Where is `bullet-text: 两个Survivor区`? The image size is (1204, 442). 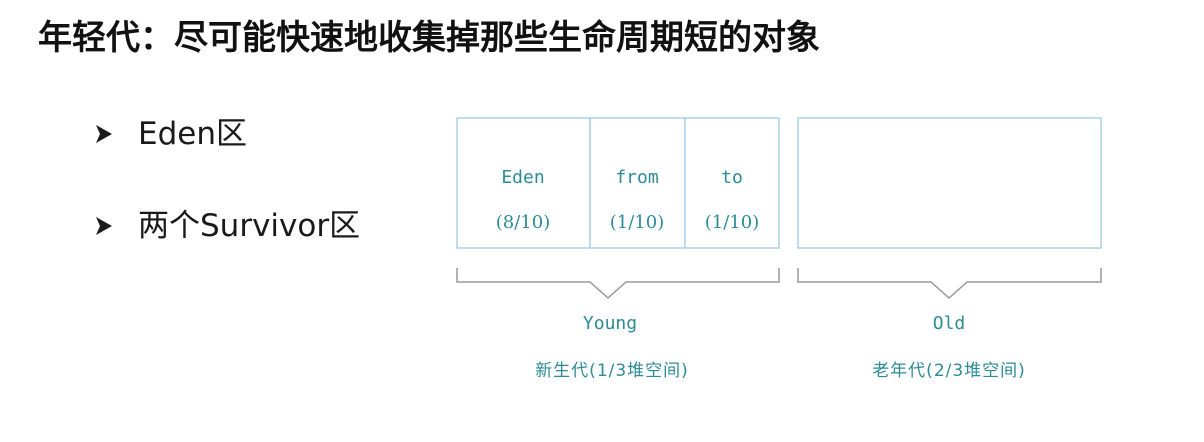 bullet-text: 两个Survivor区 is located at coordinates (249, 226).